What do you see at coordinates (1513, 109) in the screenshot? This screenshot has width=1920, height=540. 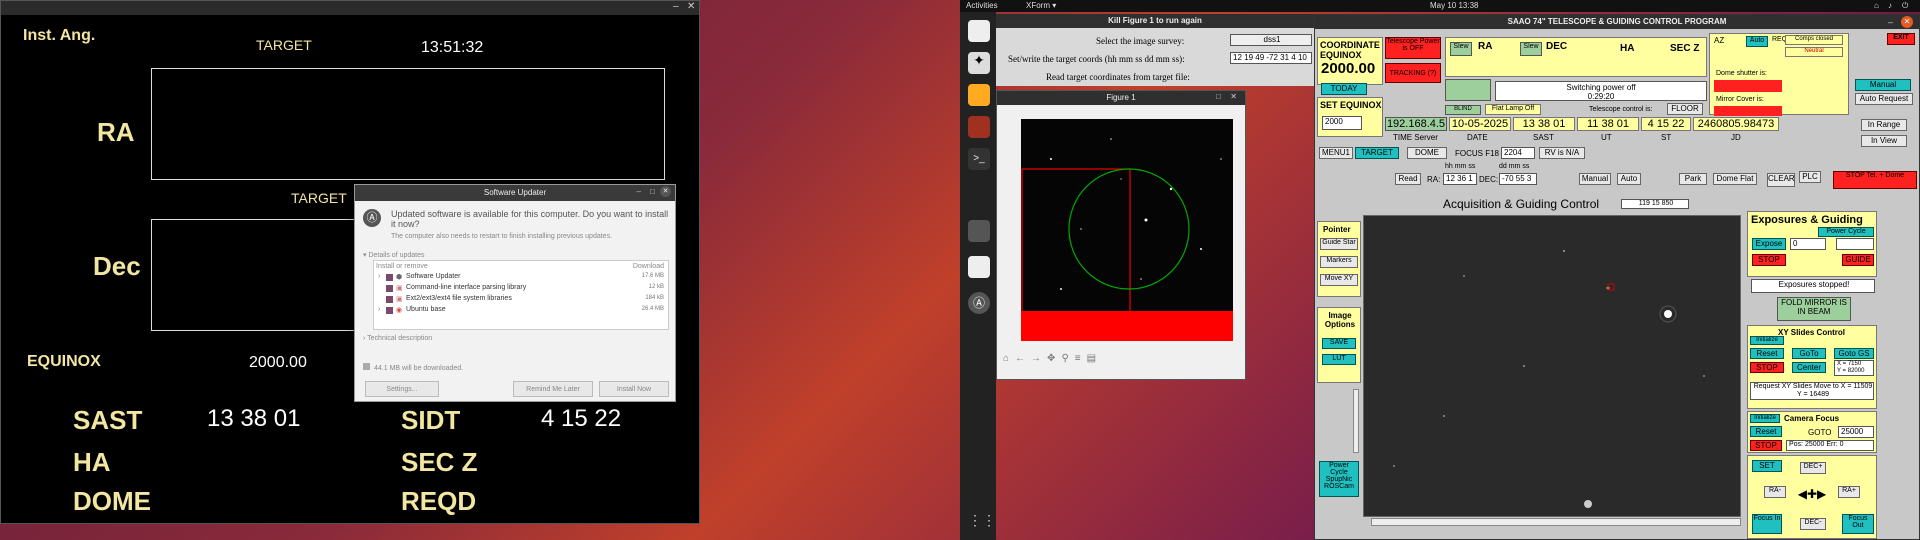 I see `flat-lamp-button: Flat Lamp Off` at bounding box center [1513, 109].